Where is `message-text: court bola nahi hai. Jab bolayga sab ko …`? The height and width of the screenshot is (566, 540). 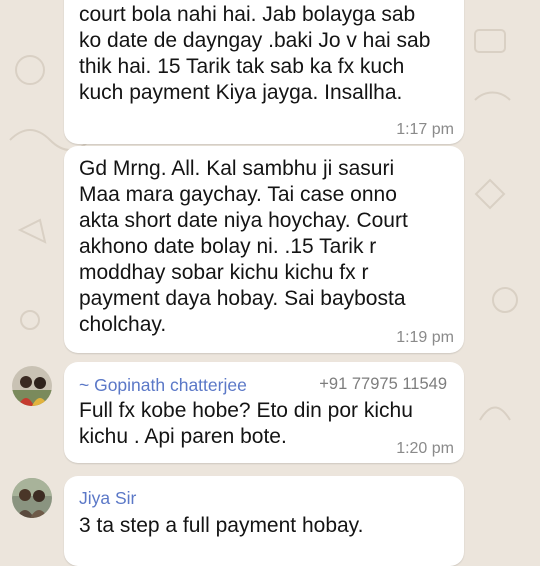
message-text: court bola nahi hai. Jab bolayga sab ko … is located at coordinates (255, 53).